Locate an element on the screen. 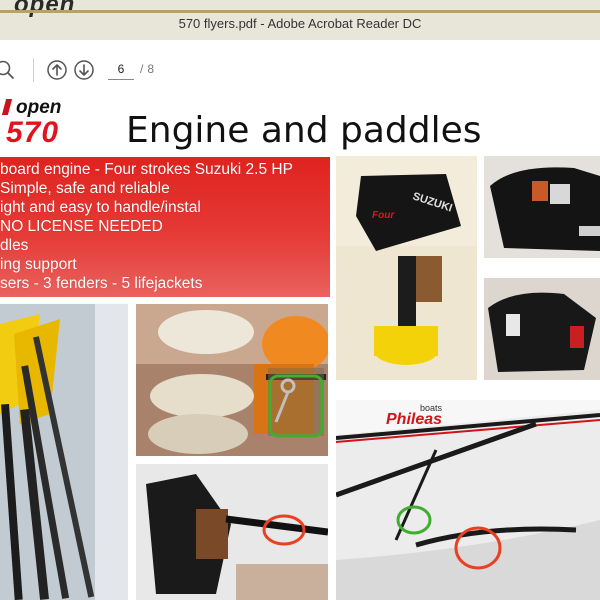 The image size is (600, 600). hull-brand-sub-text: boats is located at coordinates (431, 408).